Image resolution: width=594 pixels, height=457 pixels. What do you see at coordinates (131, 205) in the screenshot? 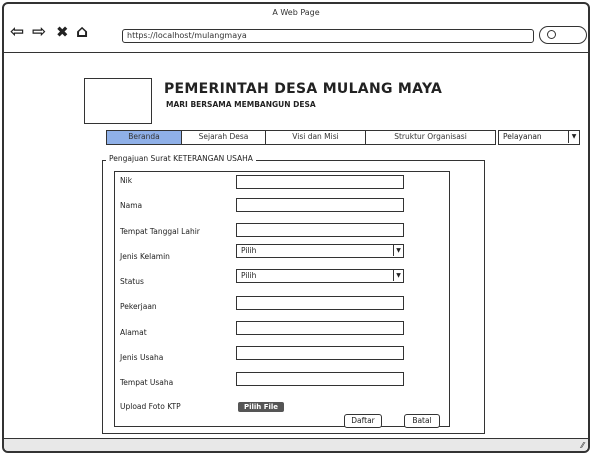
I see `nama-label: Nama` at bounding box center [131, 205].